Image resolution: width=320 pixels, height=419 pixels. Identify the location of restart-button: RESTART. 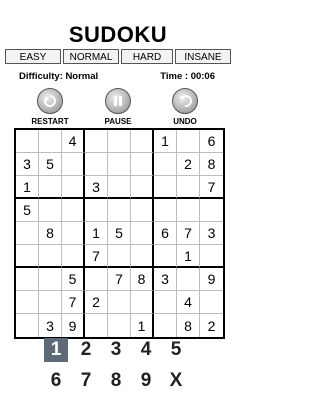
(50, 107).